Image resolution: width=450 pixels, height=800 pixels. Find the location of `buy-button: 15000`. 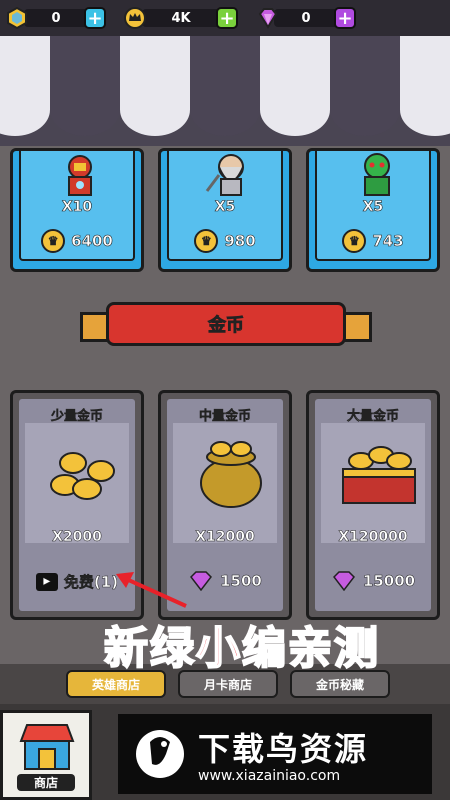

buy-button: 15000 is located at coordinates (373, 581).